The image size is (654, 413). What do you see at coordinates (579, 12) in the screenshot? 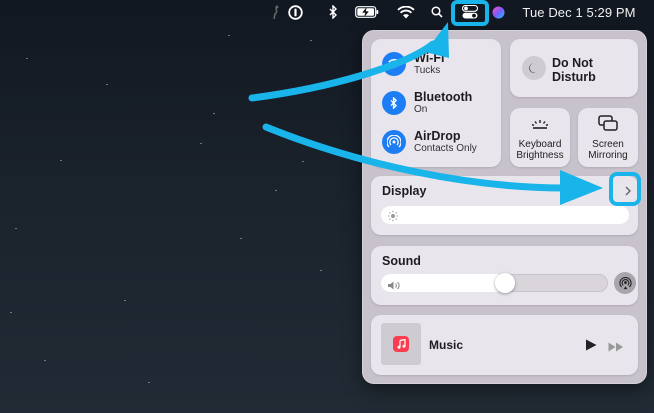
I see `menu-bar-clock: Tue Dec 1 5:29 PM` at bounding box center [579, 12].